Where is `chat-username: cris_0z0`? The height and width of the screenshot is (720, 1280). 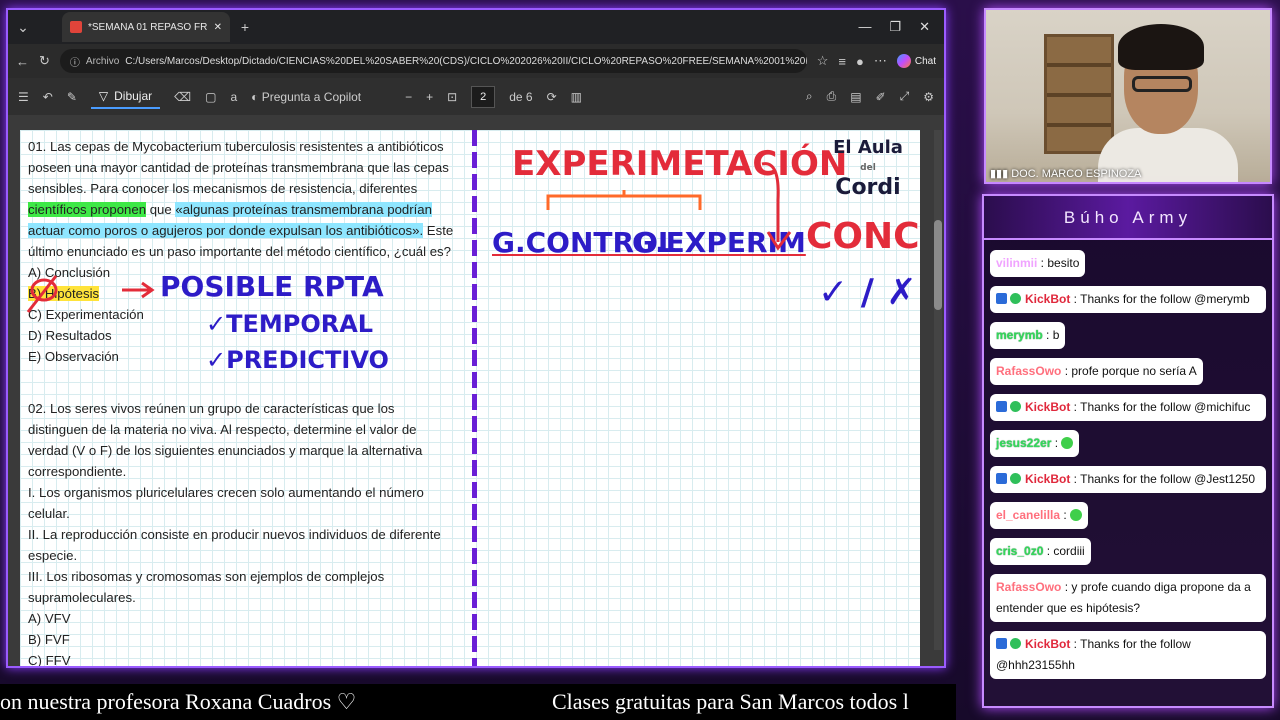
chat-username: cris_0z0 is located at coordinates (1019, 551).